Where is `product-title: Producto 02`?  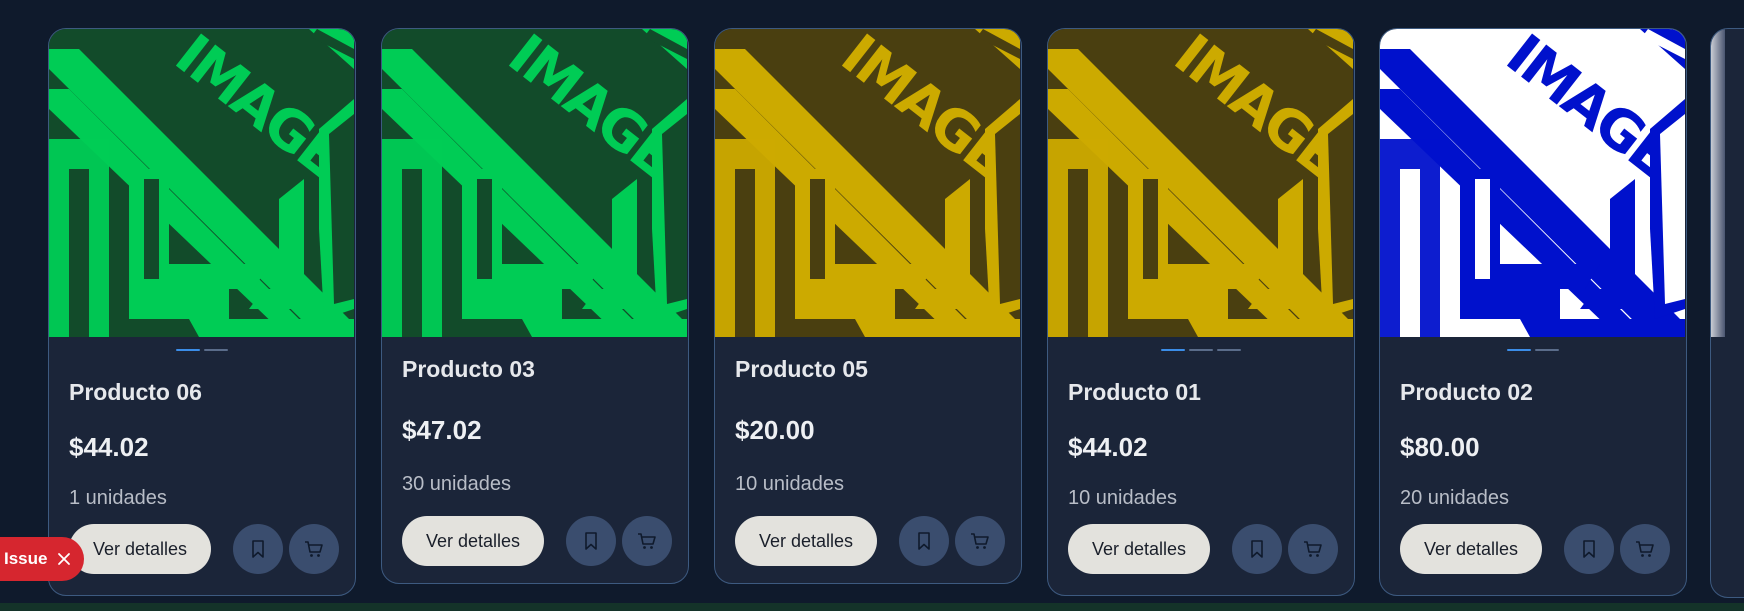 product-title: Producto 02 is located at coordinates (1466, 392).